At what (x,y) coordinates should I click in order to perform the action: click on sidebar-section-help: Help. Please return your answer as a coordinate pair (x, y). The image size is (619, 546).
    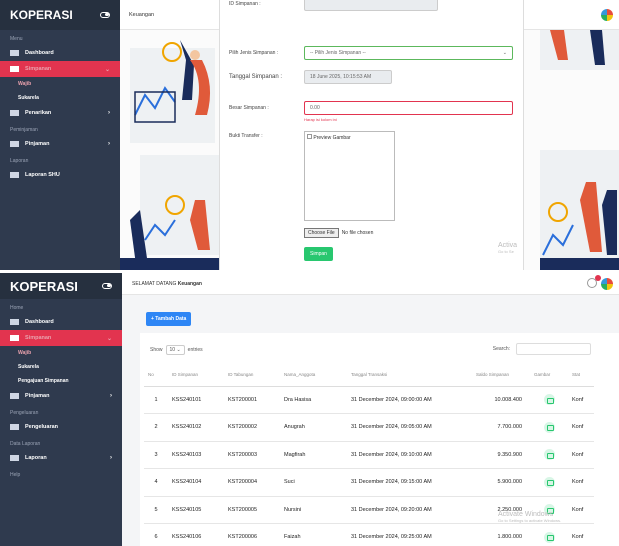
    Looking at the image, I should click on (15, 475).